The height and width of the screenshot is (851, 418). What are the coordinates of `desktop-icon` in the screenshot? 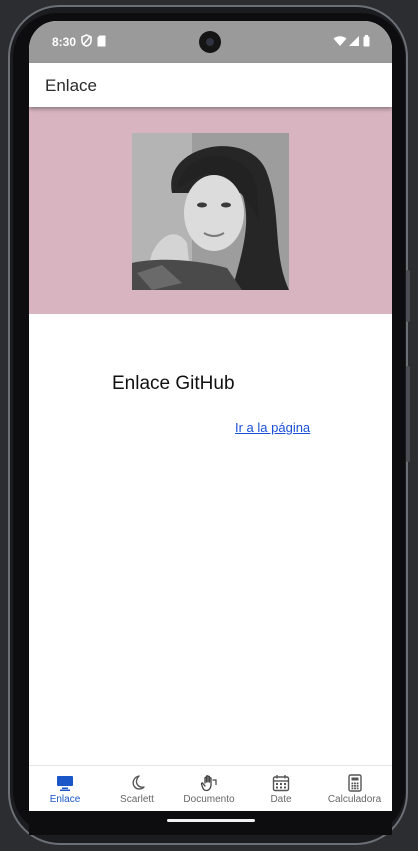 It's located at (65, 783).